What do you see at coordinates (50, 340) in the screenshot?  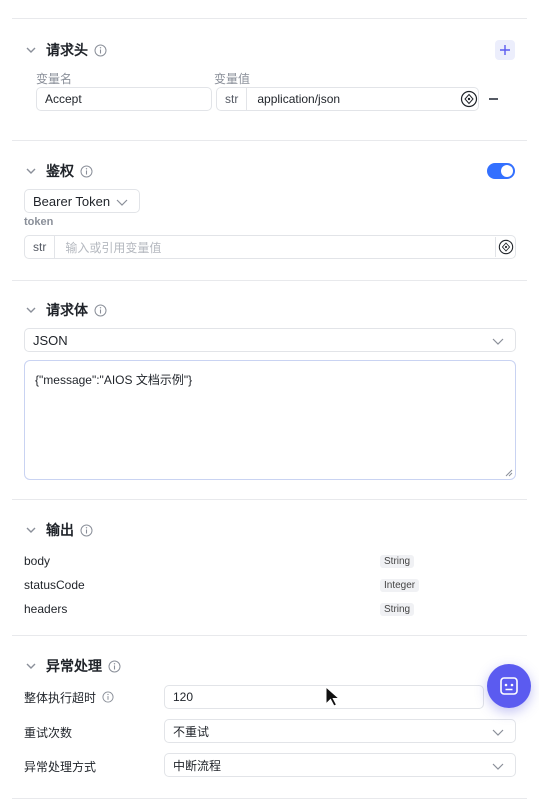 I see `body-format-value: JSON` at bounding box center [50, 340].